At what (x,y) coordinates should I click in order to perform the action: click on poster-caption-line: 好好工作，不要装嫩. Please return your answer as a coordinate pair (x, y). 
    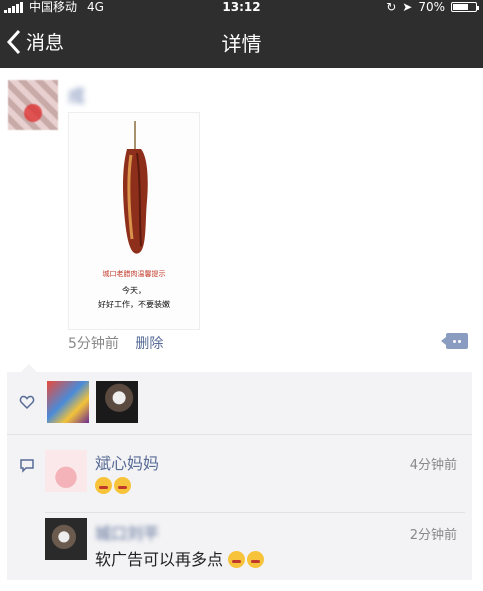
    Looking at the image, I should click on (134, 304).